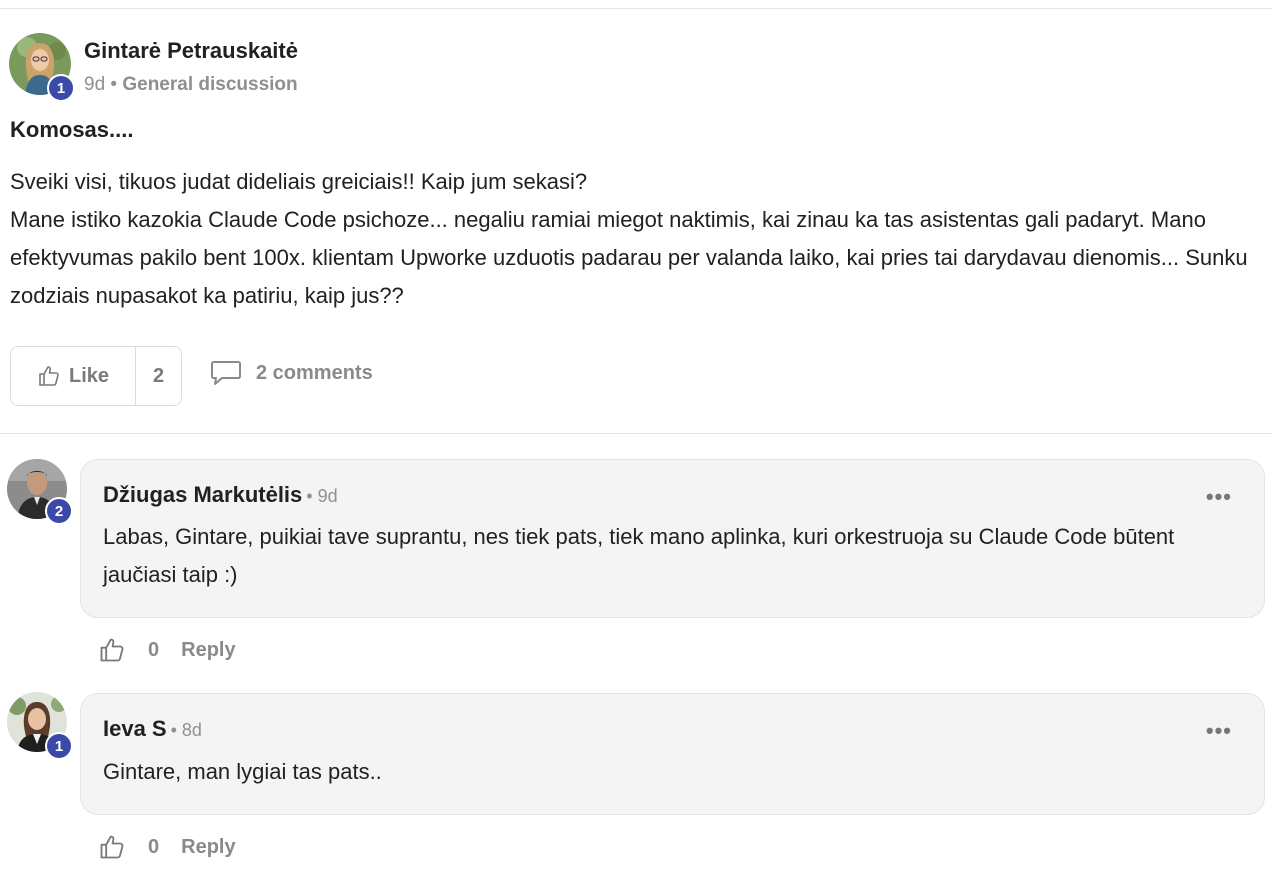  Describe the element at coordinates (40, 726) in the screenshot. I see `comment-author-avatar: 1` at that location.